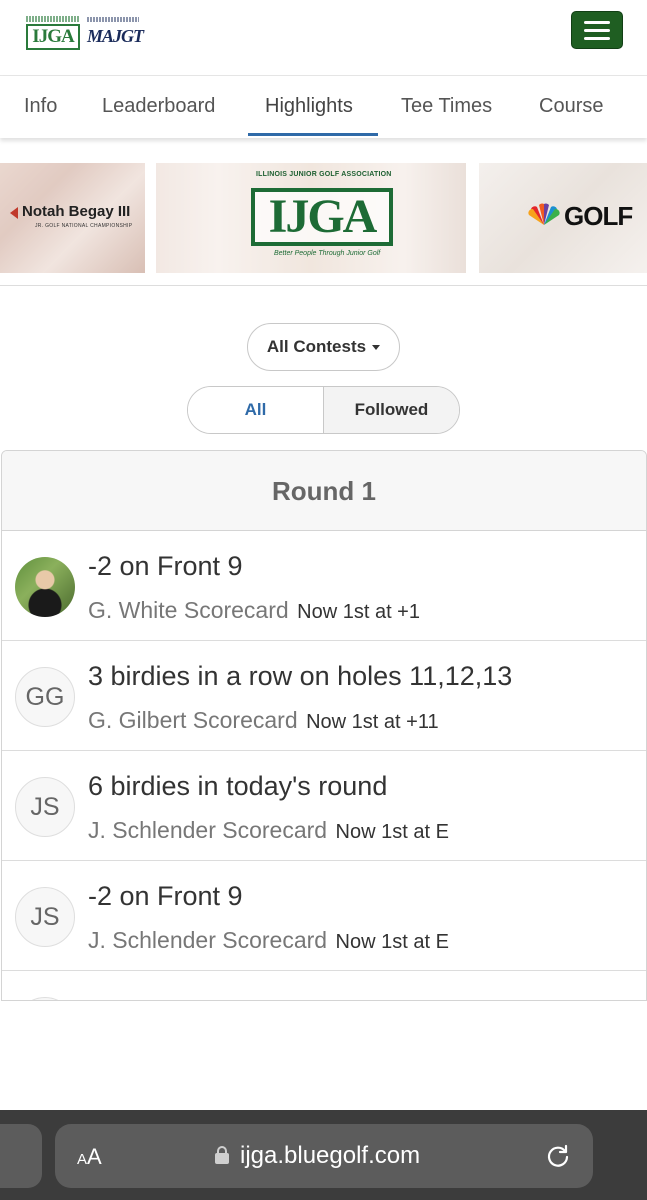 Image resolution: width=647 pixels, height=1200 pixels. I want to click on position-status: Now 1st at +11, so click(372, 722).